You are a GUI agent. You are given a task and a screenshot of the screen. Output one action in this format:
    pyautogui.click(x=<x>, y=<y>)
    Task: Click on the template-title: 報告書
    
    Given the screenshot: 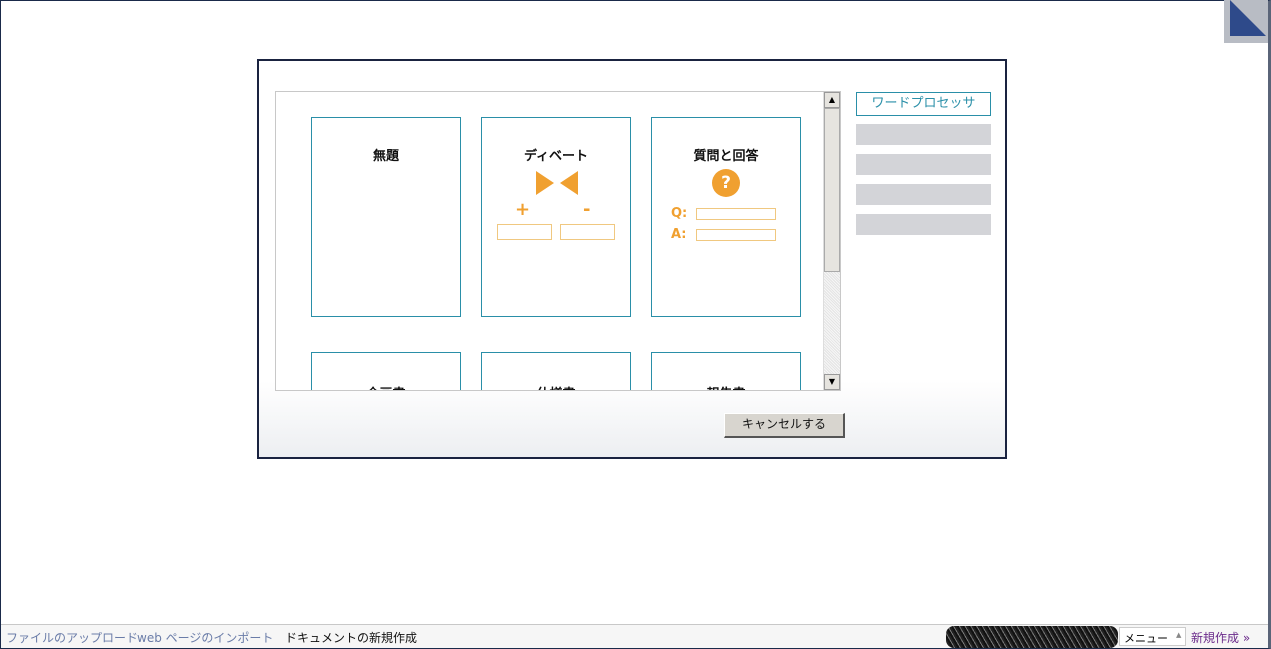 What is the action you would take?
    pyautogui.click(x=726, y=386)
    